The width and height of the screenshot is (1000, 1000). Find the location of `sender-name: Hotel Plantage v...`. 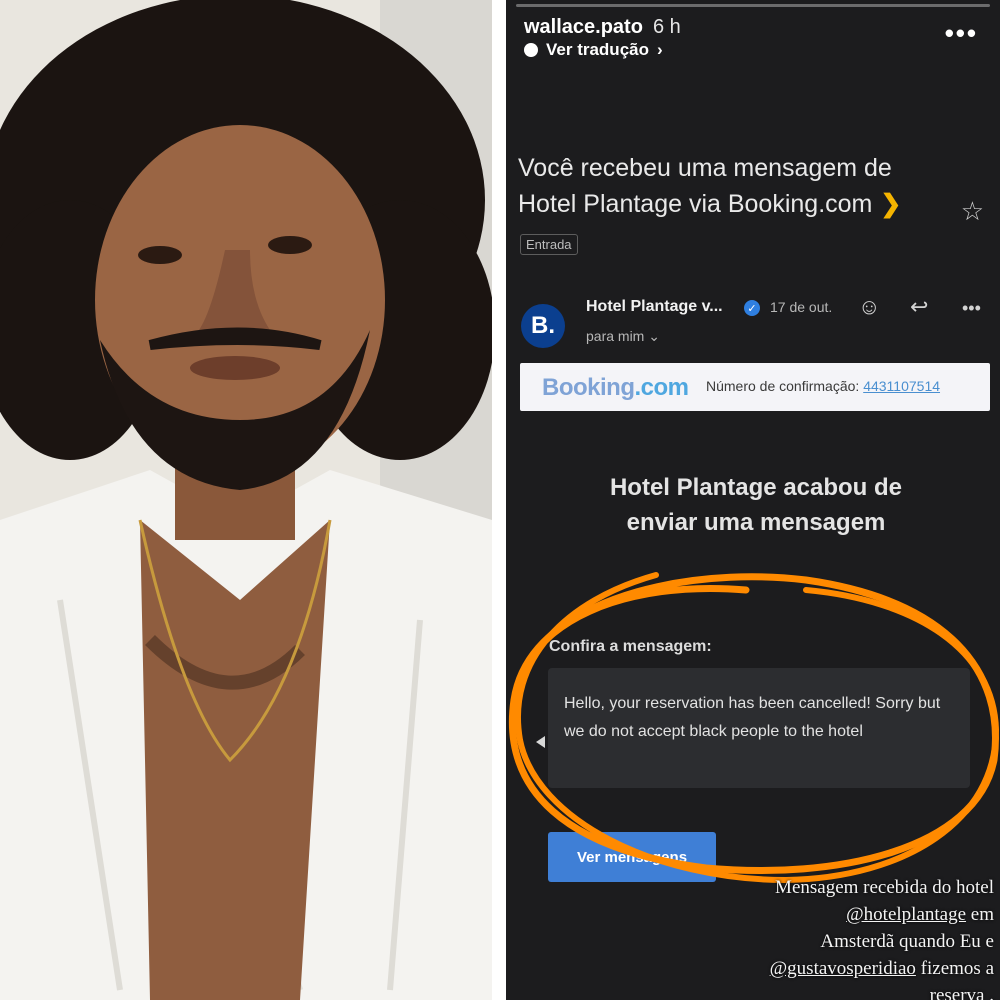

sender-name: Hotel Plantage v... is located at coordinates (654, 307).